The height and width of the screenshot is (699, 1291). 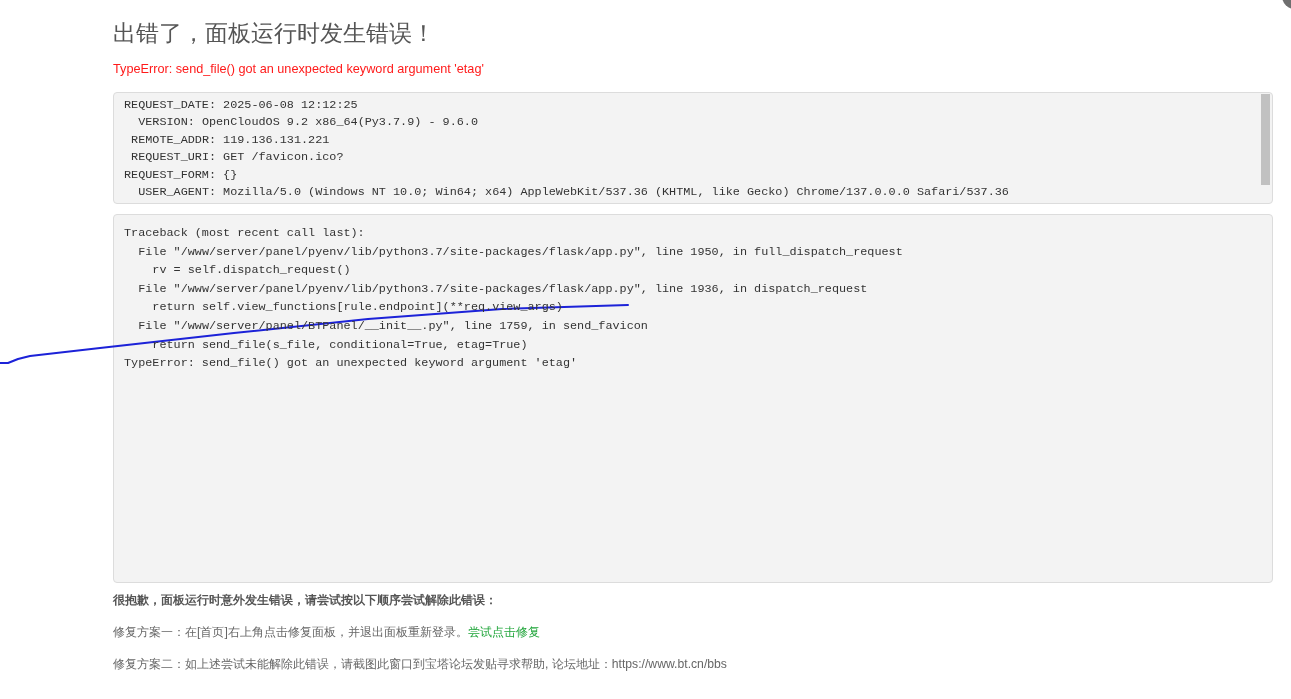 What do you see at coordinates (357, 307) in the screenshot?
I see `code-line: return self.view_functions[rule.endpoint](**req.view_args)` at bounding box center [357, 307].